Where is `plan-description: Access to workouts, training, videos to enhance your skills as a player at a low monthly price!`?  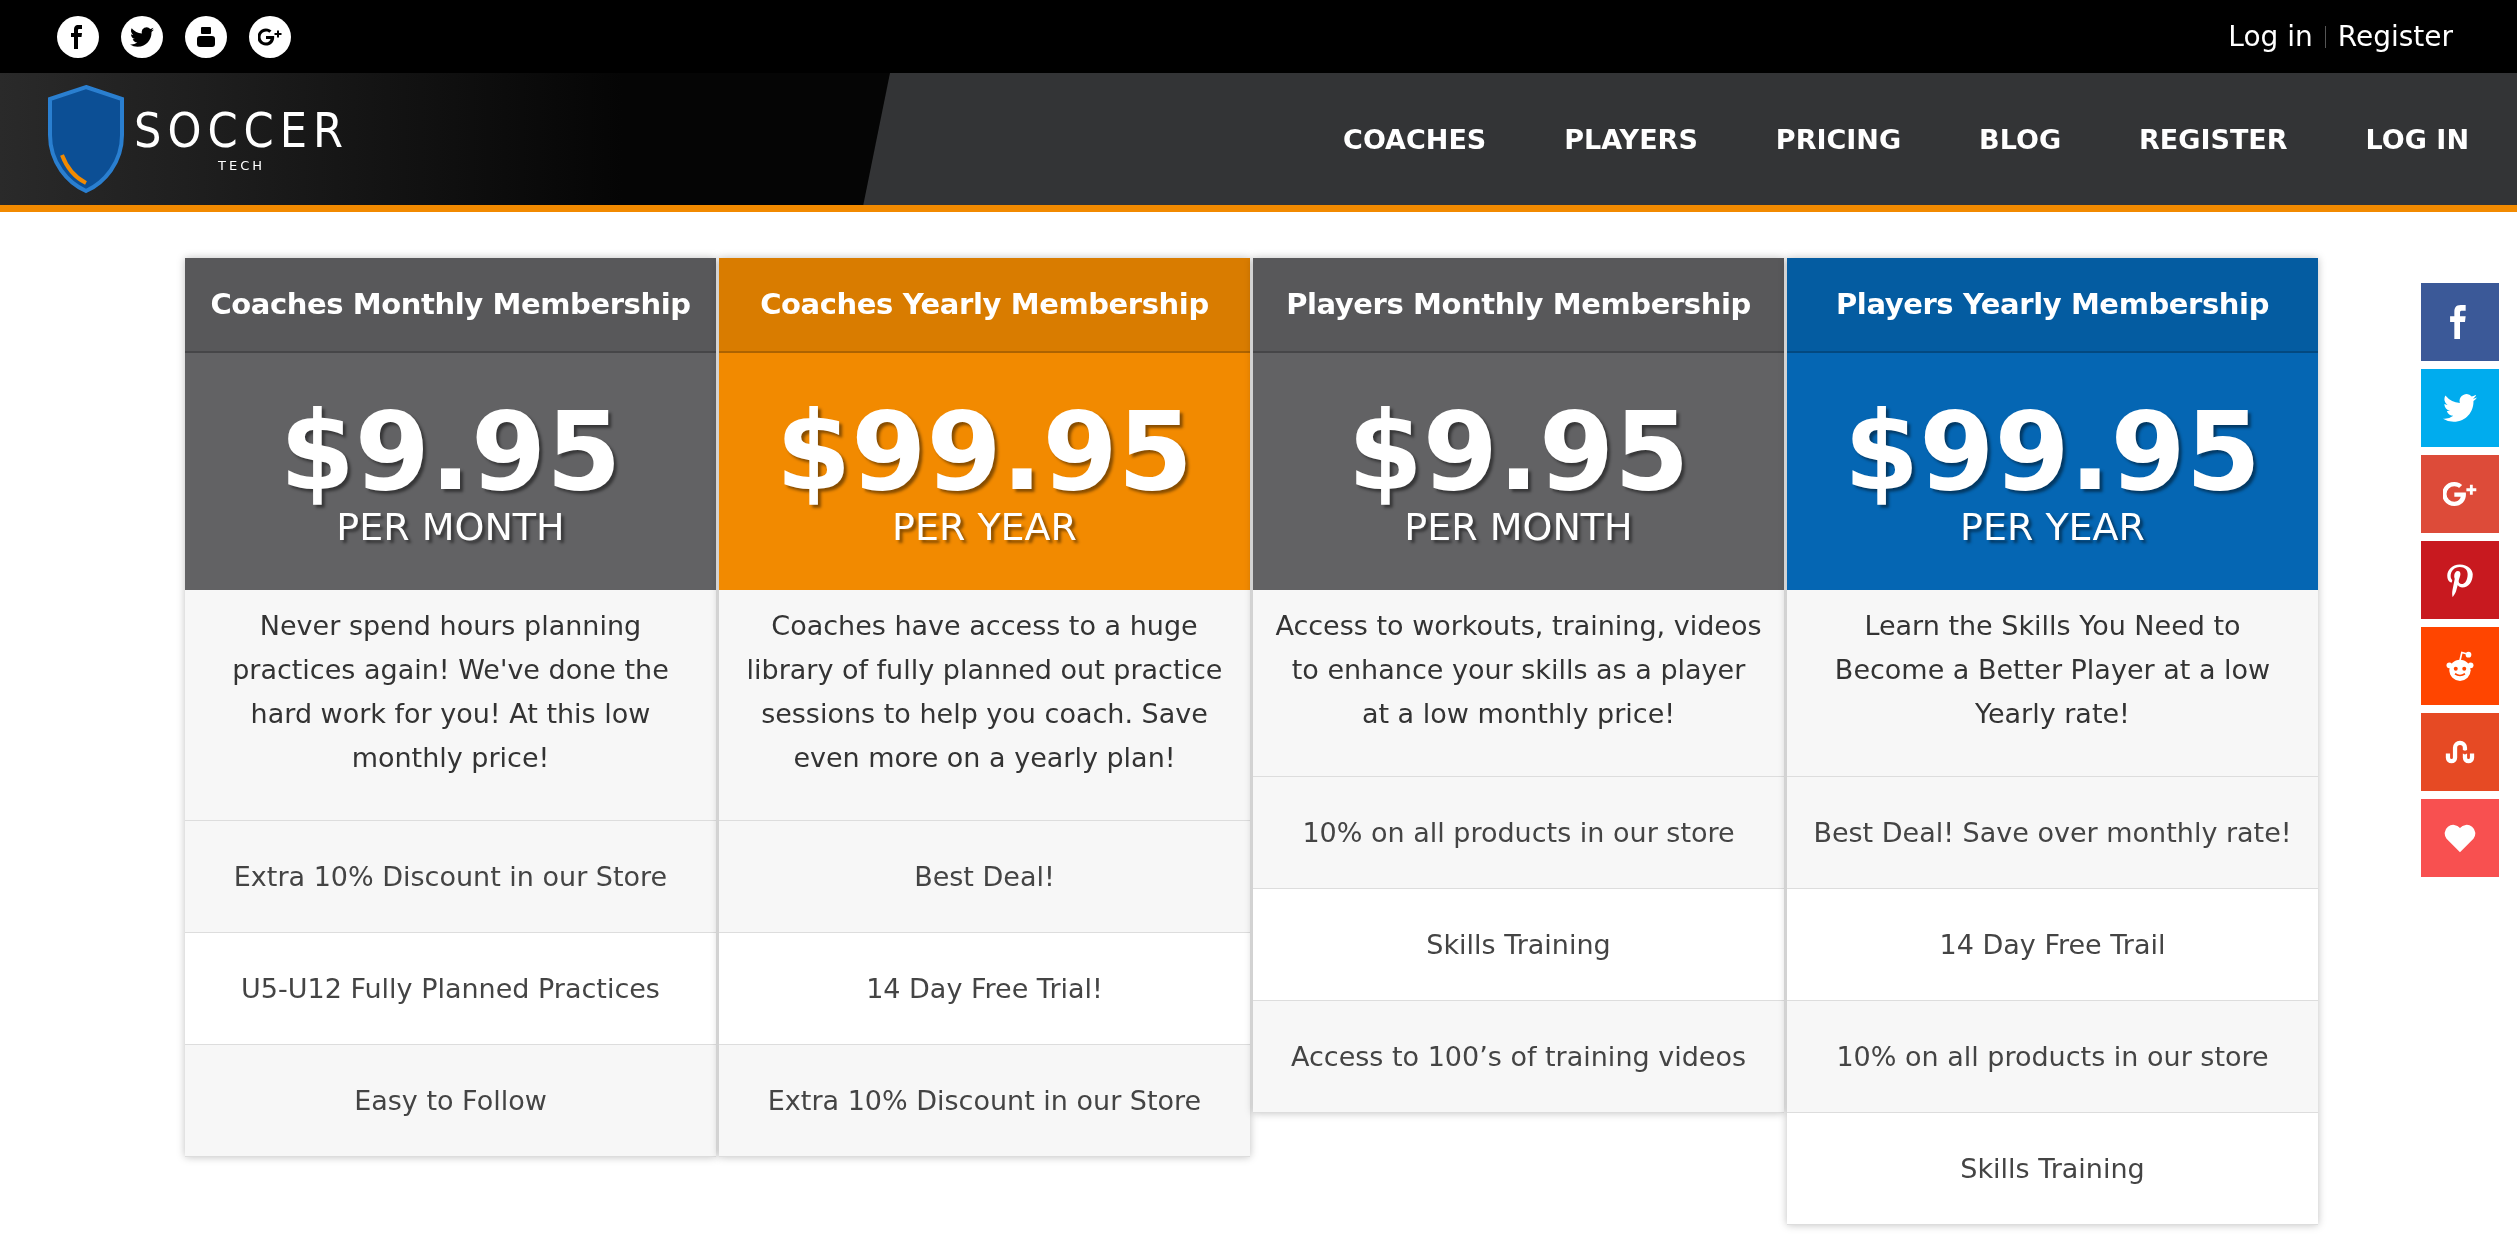 plan-description: Access to workouts, training, videos to enhance your skills as a player at a low monthly price! is located at coordinates (1518, 684).